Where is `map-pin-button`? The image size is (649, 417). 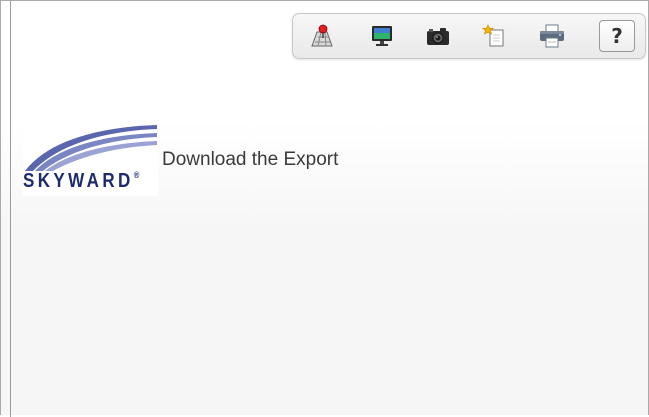
map-pin-button is located at coordinates (322, 36).